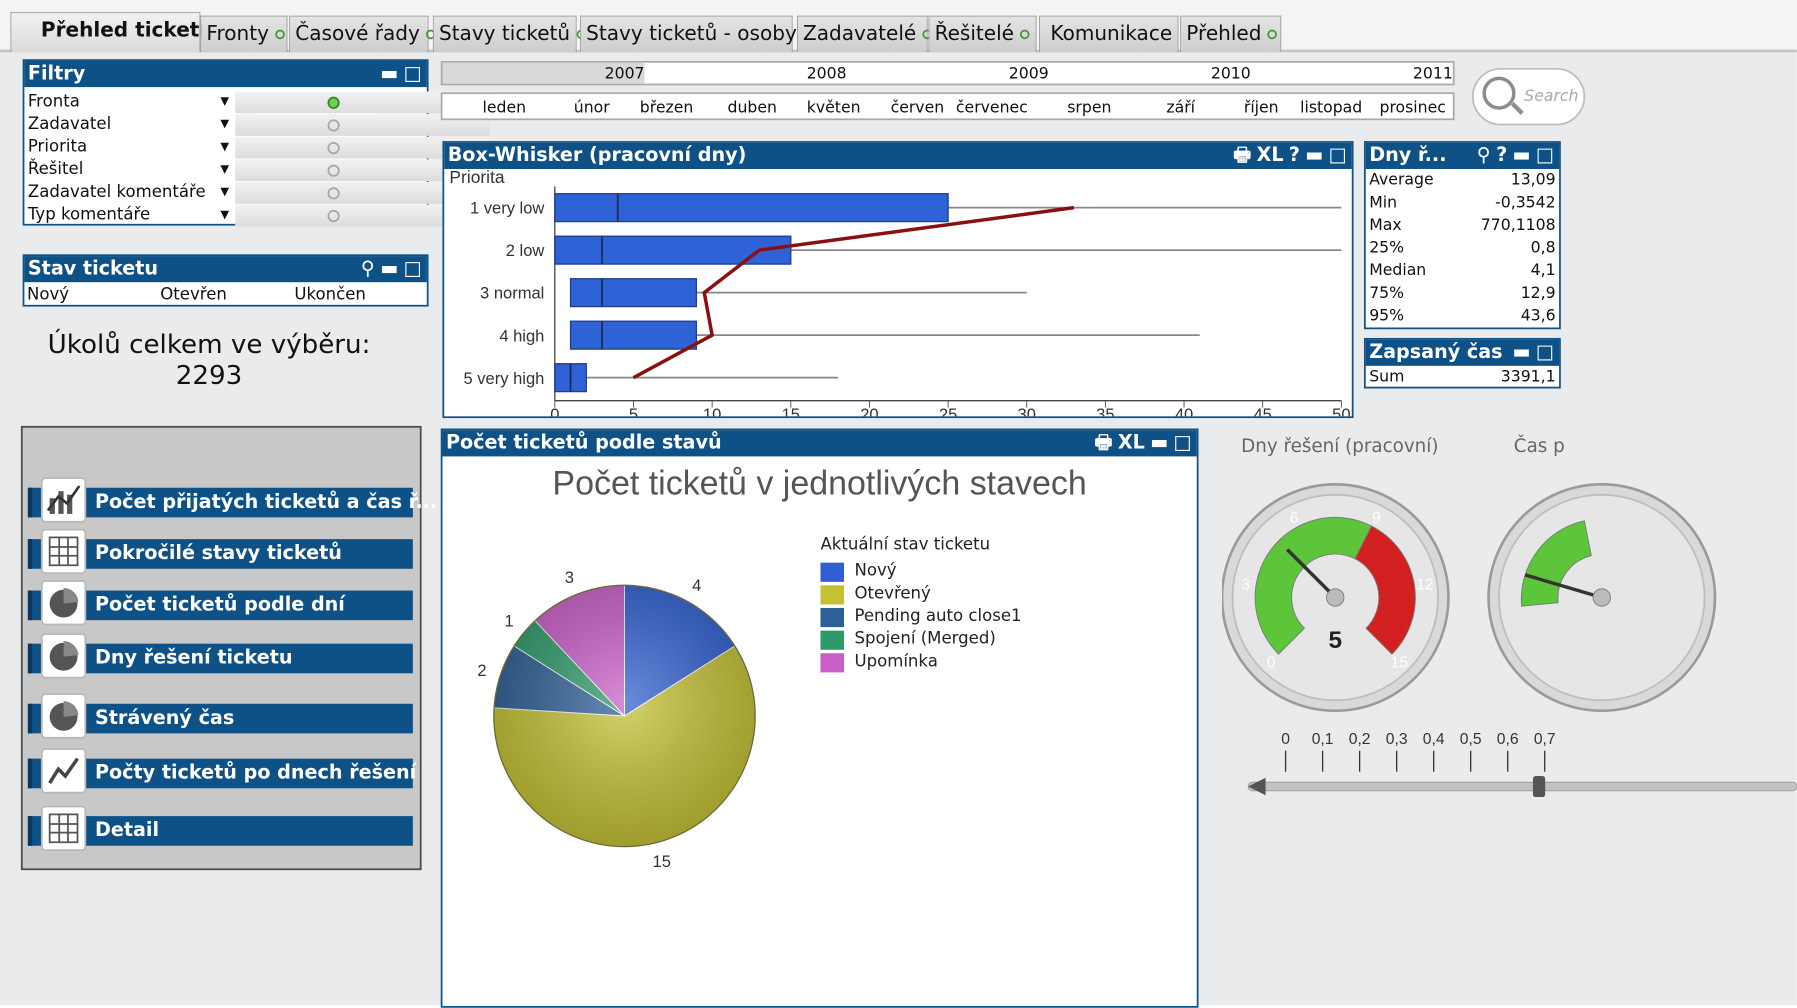  I want to click on month-unor: únor, so click(568, 107).